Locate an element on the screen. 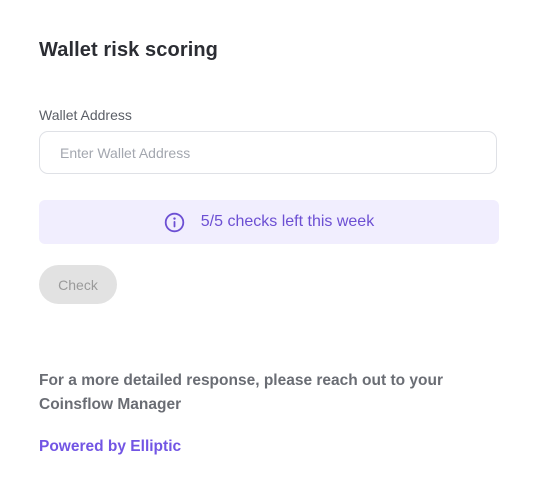 The width and height of the screenshot is (538, 486). checks-remaining-notice: 5/5 checks left this week is located at coordinates (269, 222).